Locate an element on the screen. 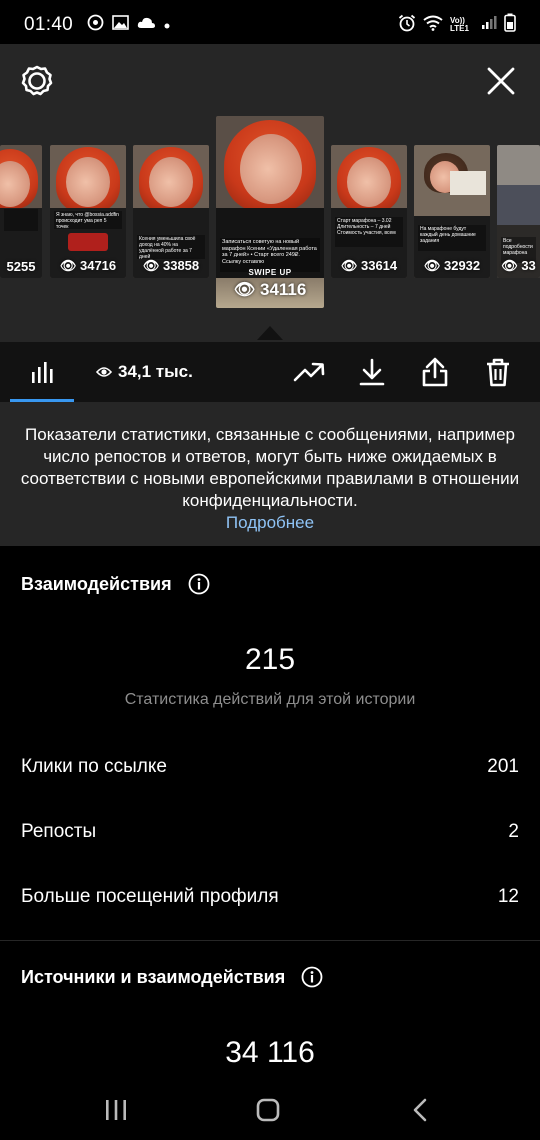 The height and width of the screenshot is (1140, 540). recent-apps-icon is located at coordinates (116, 1110).